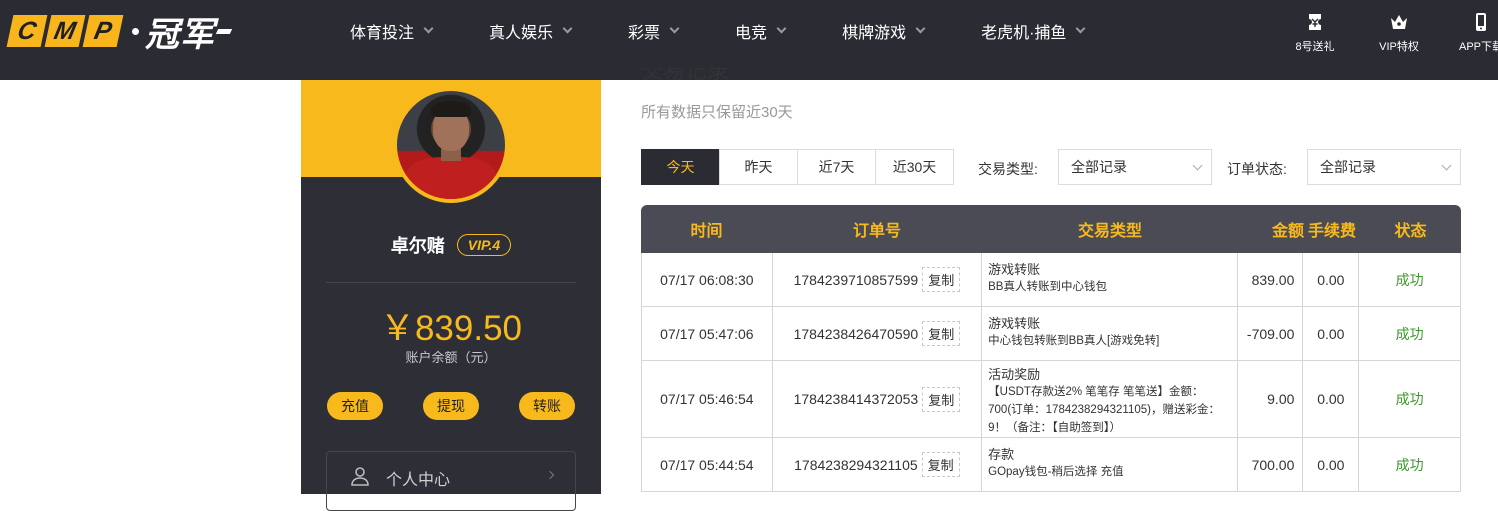  Describe the element at coordinates (878, 399) in the screenshot. I see `cell-order: 1784238414372053 复制` at that location.